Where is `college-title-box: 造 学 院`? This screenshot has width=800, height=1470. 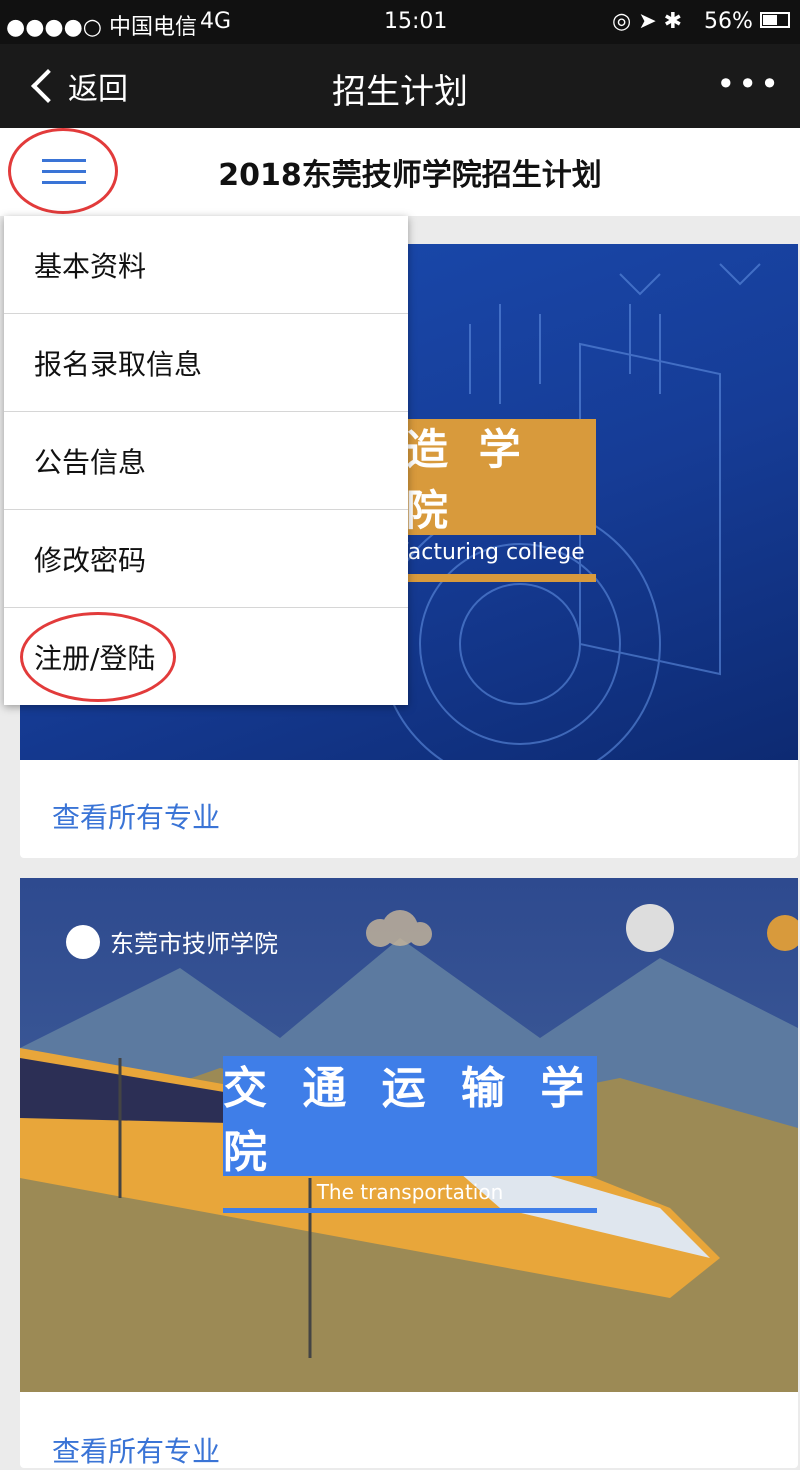
college-title-box: 造 学 院 is located at coordinates (501, 477).